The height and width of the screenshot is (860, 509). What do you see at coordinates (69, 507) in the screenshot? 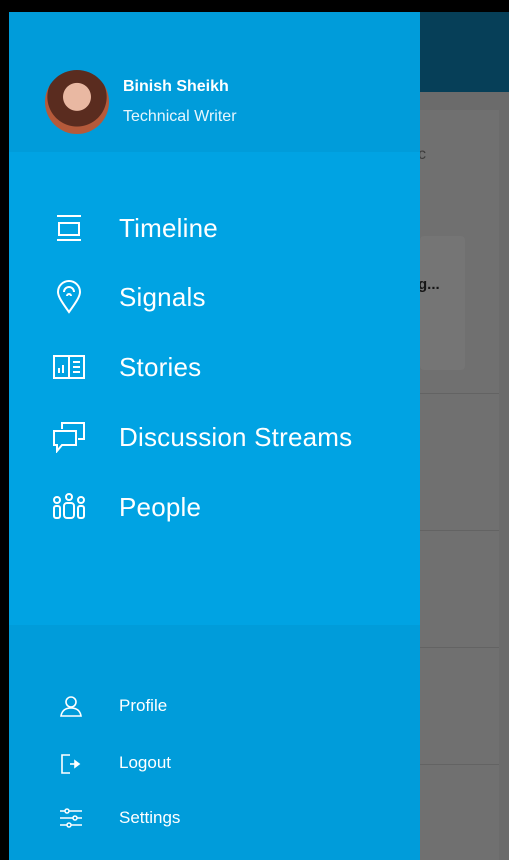
I see `people-icon` at bounding box center [69, 507].